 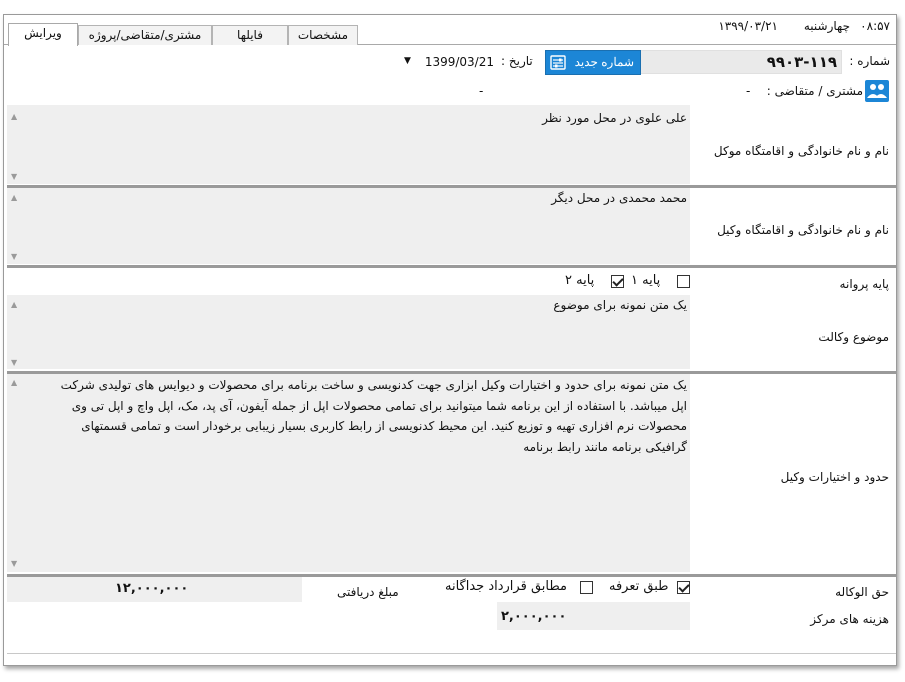 I want to click on center-cost-label: هزینه های مرکز, so click(x=849, y=619).